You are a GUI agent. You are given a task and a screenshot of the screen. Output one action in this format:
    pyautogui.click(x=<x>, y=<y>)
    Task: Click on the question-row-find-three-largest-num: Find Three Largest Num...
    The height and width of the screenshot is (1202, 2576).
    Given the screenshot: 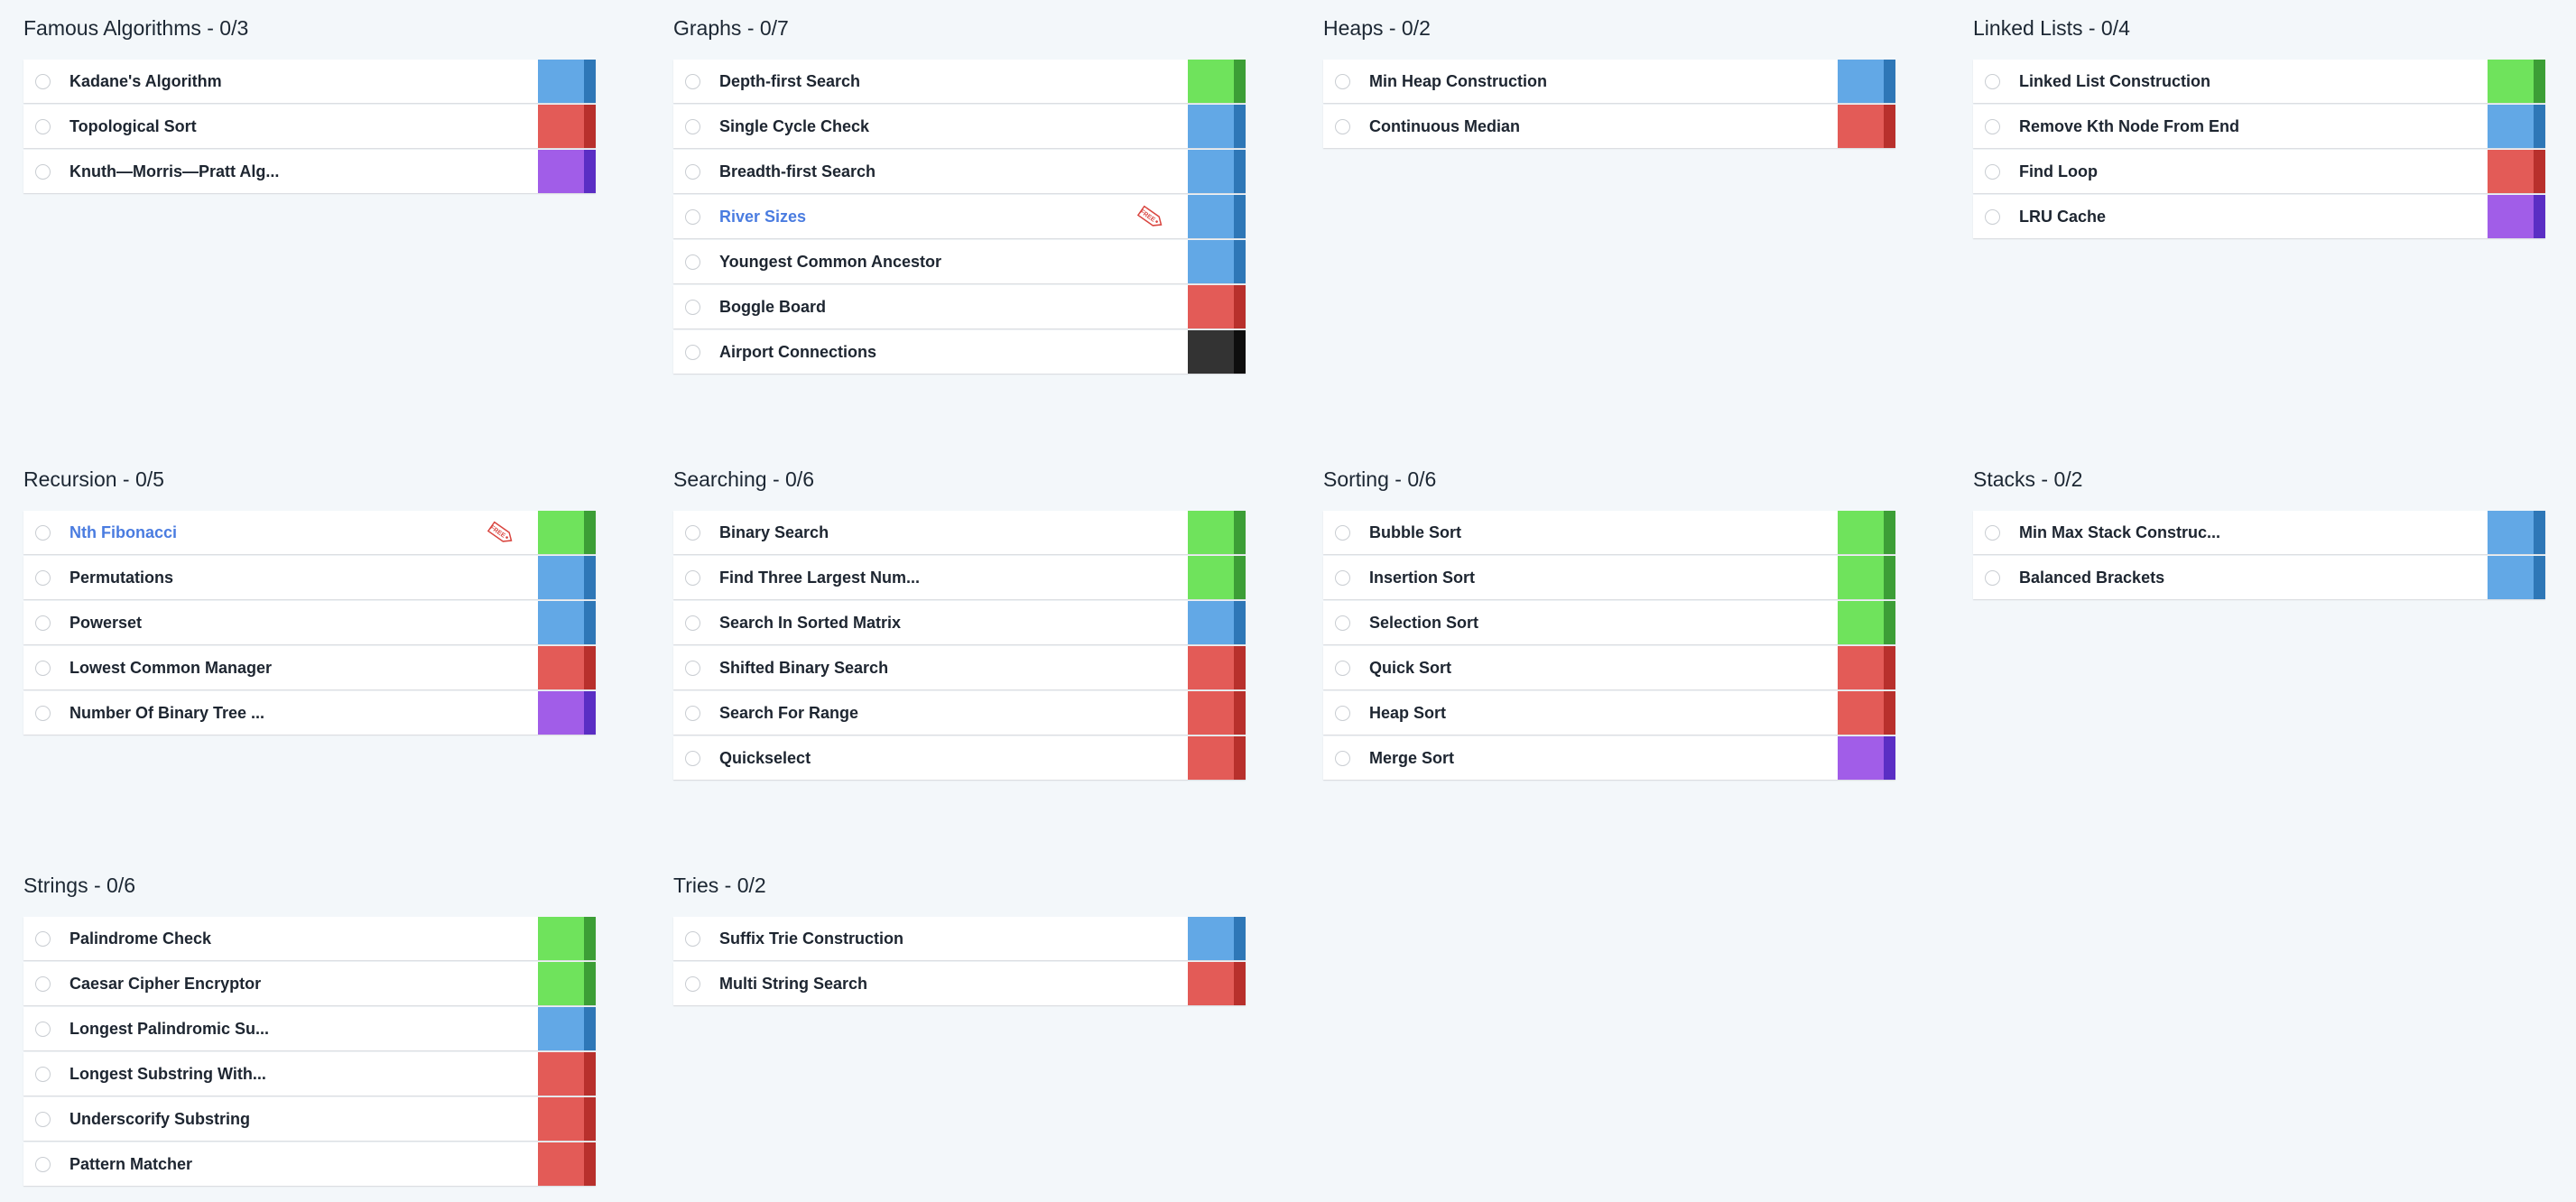 What is the action you would take?
    pyautogui.click(x=959, y=577)
    